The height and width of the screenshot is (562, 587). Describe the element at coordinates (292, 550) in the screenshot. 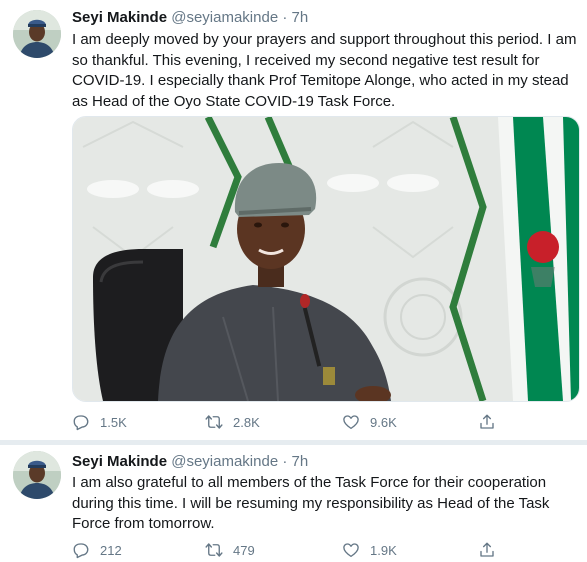

I see `tweet-actions: 212 479 1.9K` at that location.